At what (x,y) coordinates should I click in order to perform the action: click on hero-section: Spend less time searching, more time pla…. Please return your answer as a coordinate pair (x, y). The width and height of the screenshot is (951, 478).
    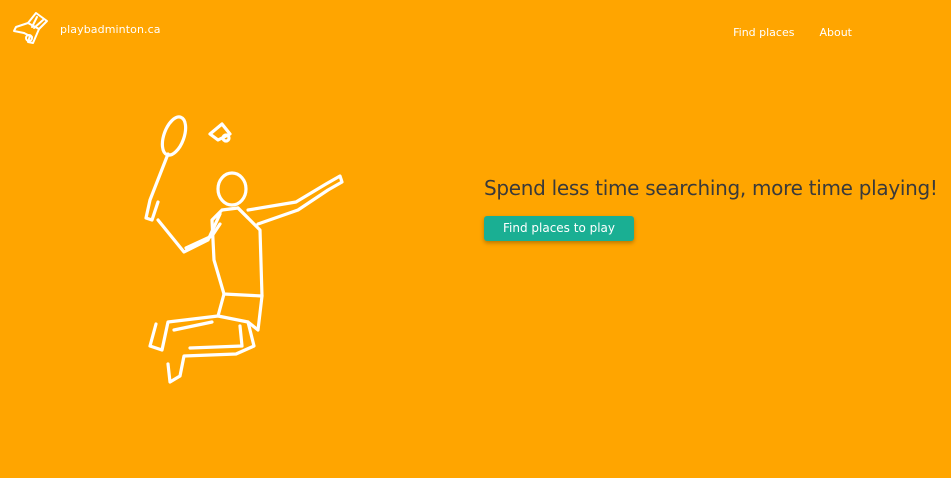
    Looking at the image, I should click on (711, 208).